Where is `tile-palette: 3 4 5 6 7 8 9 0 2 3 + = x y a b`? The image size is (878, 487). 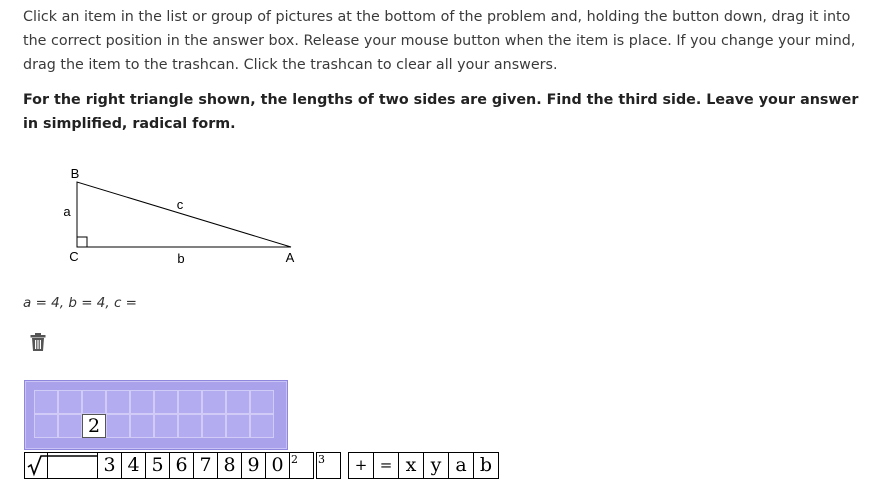
tile-palette: 3 4 5 6 7 8 9 0 2 3 + = x y a b is located at coordinates (261, 465).